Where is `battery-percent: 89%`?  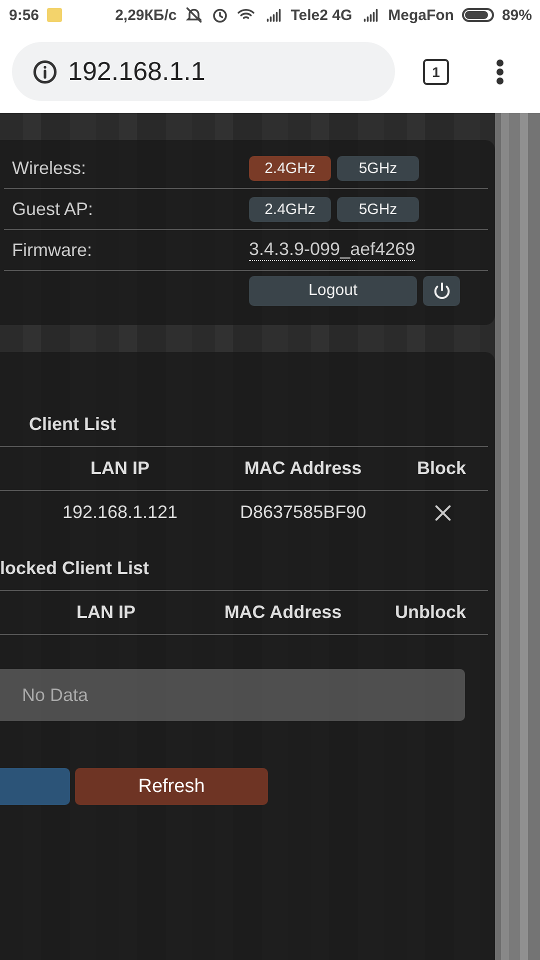
battery-percent: 89% is located at coordinates (517, 15).